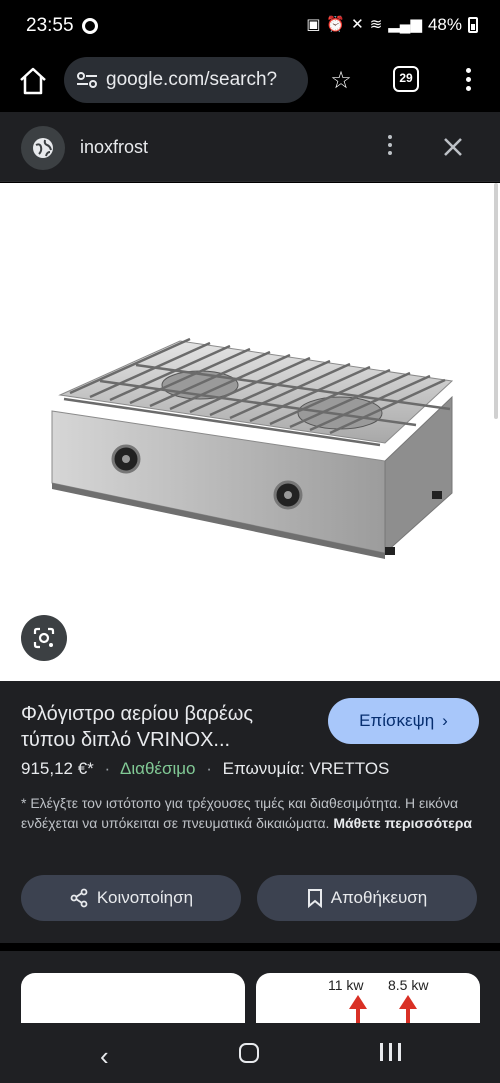 This screenshot has width=500, height=1083. Describe the element at coordinates (306, 768) in the screenshot. I see `product-brand: Επωνυμία: VRETTOS` at that location.